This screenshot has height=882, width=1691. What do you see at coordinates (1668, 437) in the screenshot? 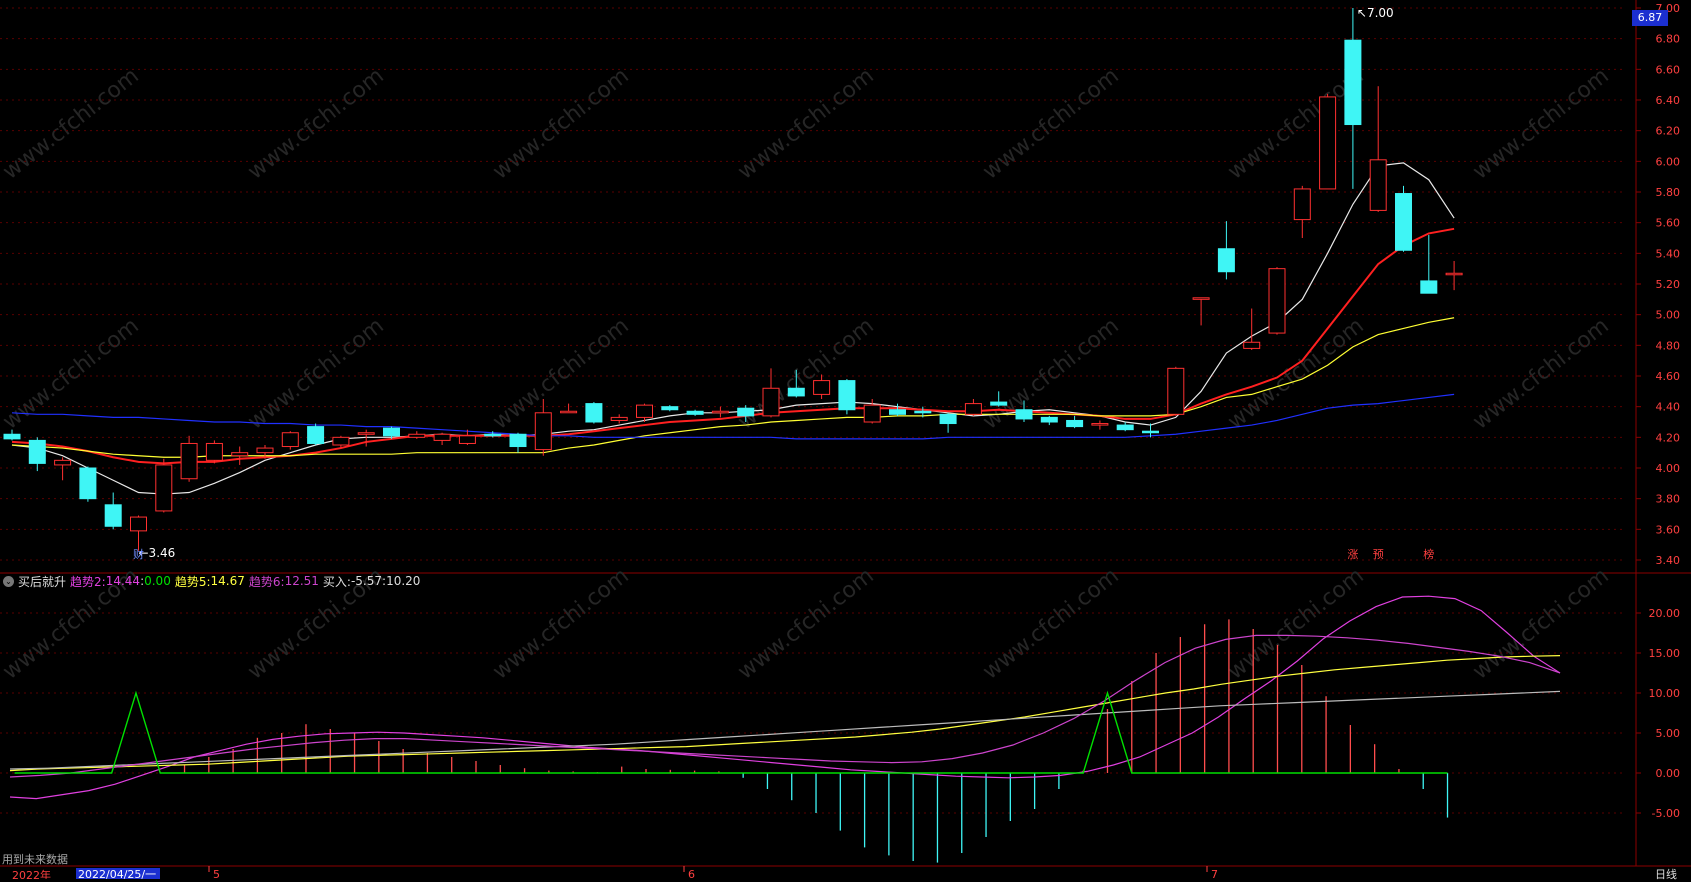
I see `price-tick-label: 4.20` at bounding box center [1668, 437].